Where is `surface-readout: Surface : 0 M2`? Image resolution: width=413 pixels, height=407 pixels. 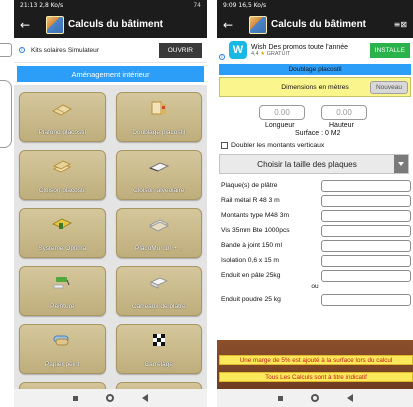
surface-readout: Surface : 0 M2 is located at coordinates (318, 133).